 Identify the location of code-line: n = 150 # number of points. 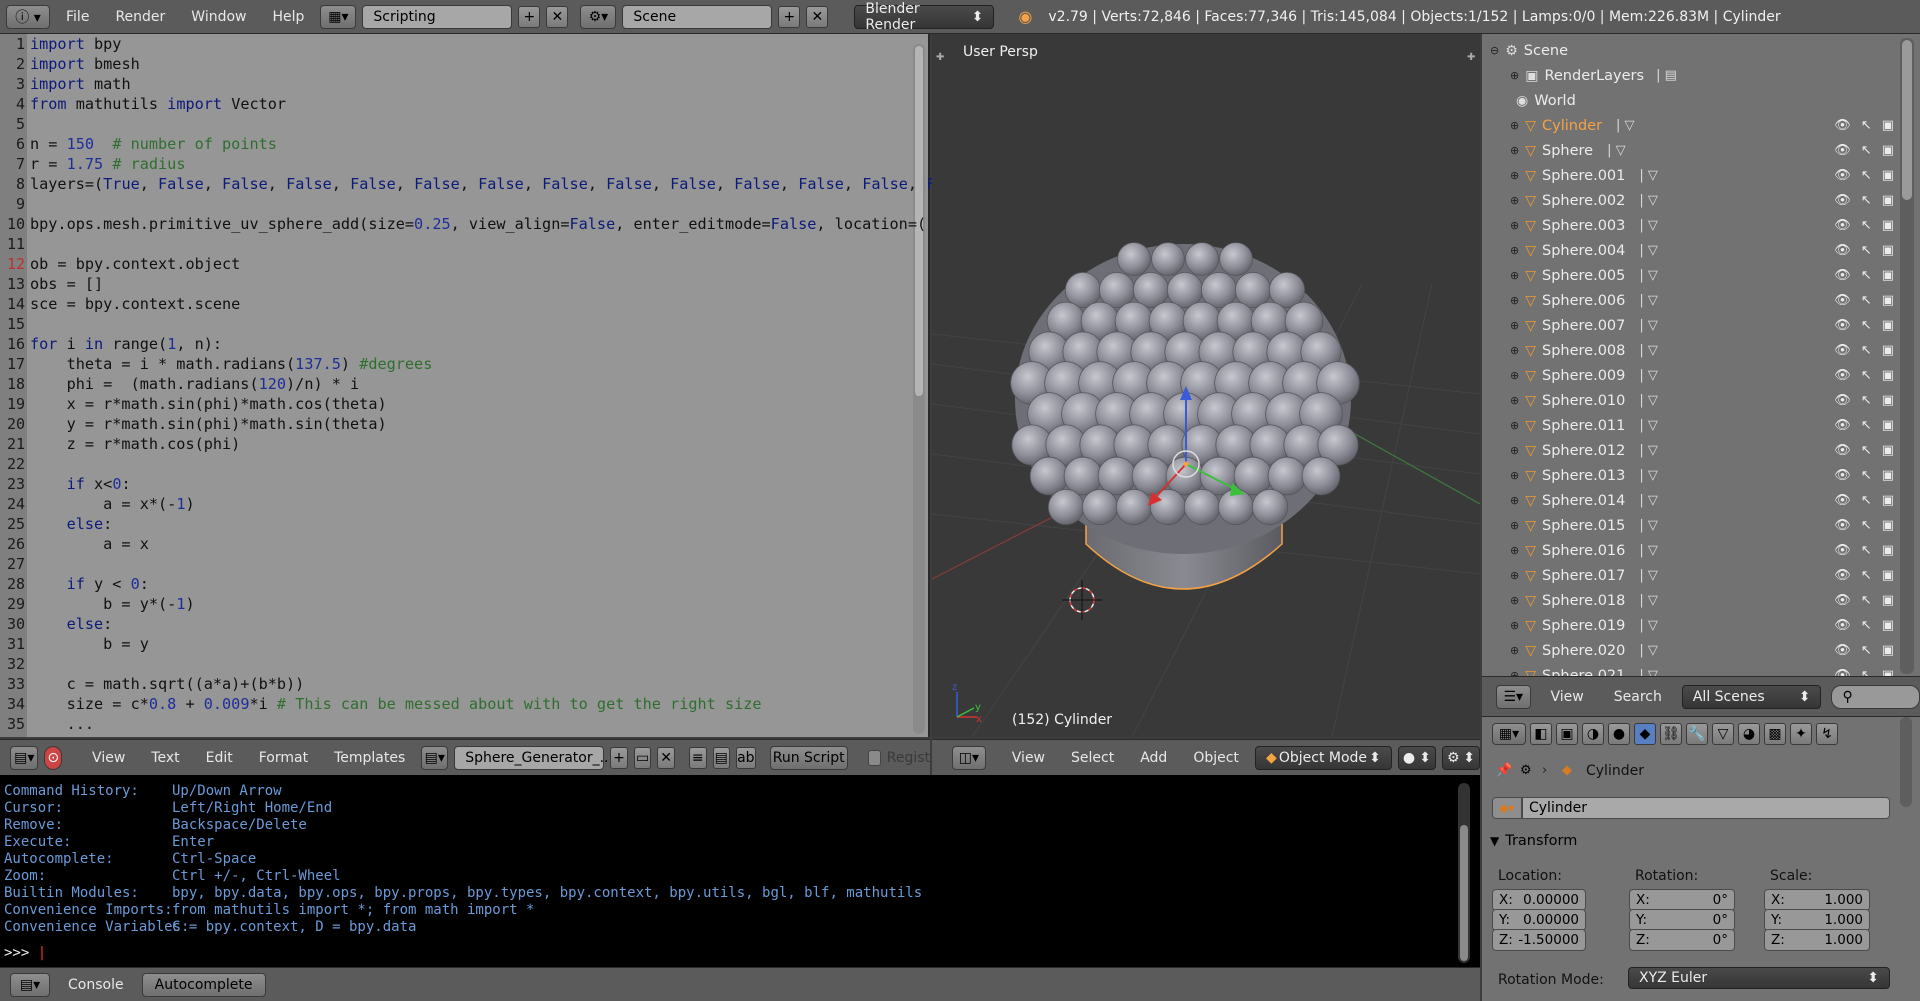
(153, 144).